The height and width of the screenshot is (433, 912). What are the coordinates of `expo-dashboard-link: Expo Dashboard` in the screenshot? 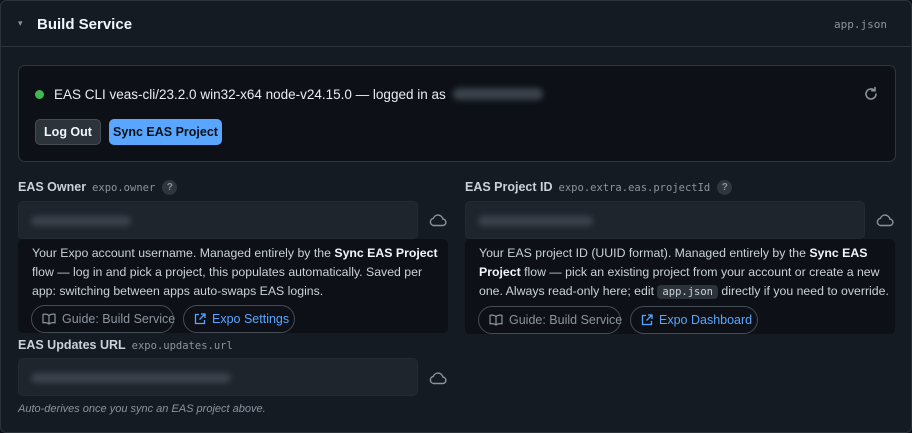 It's located at (694, 320).